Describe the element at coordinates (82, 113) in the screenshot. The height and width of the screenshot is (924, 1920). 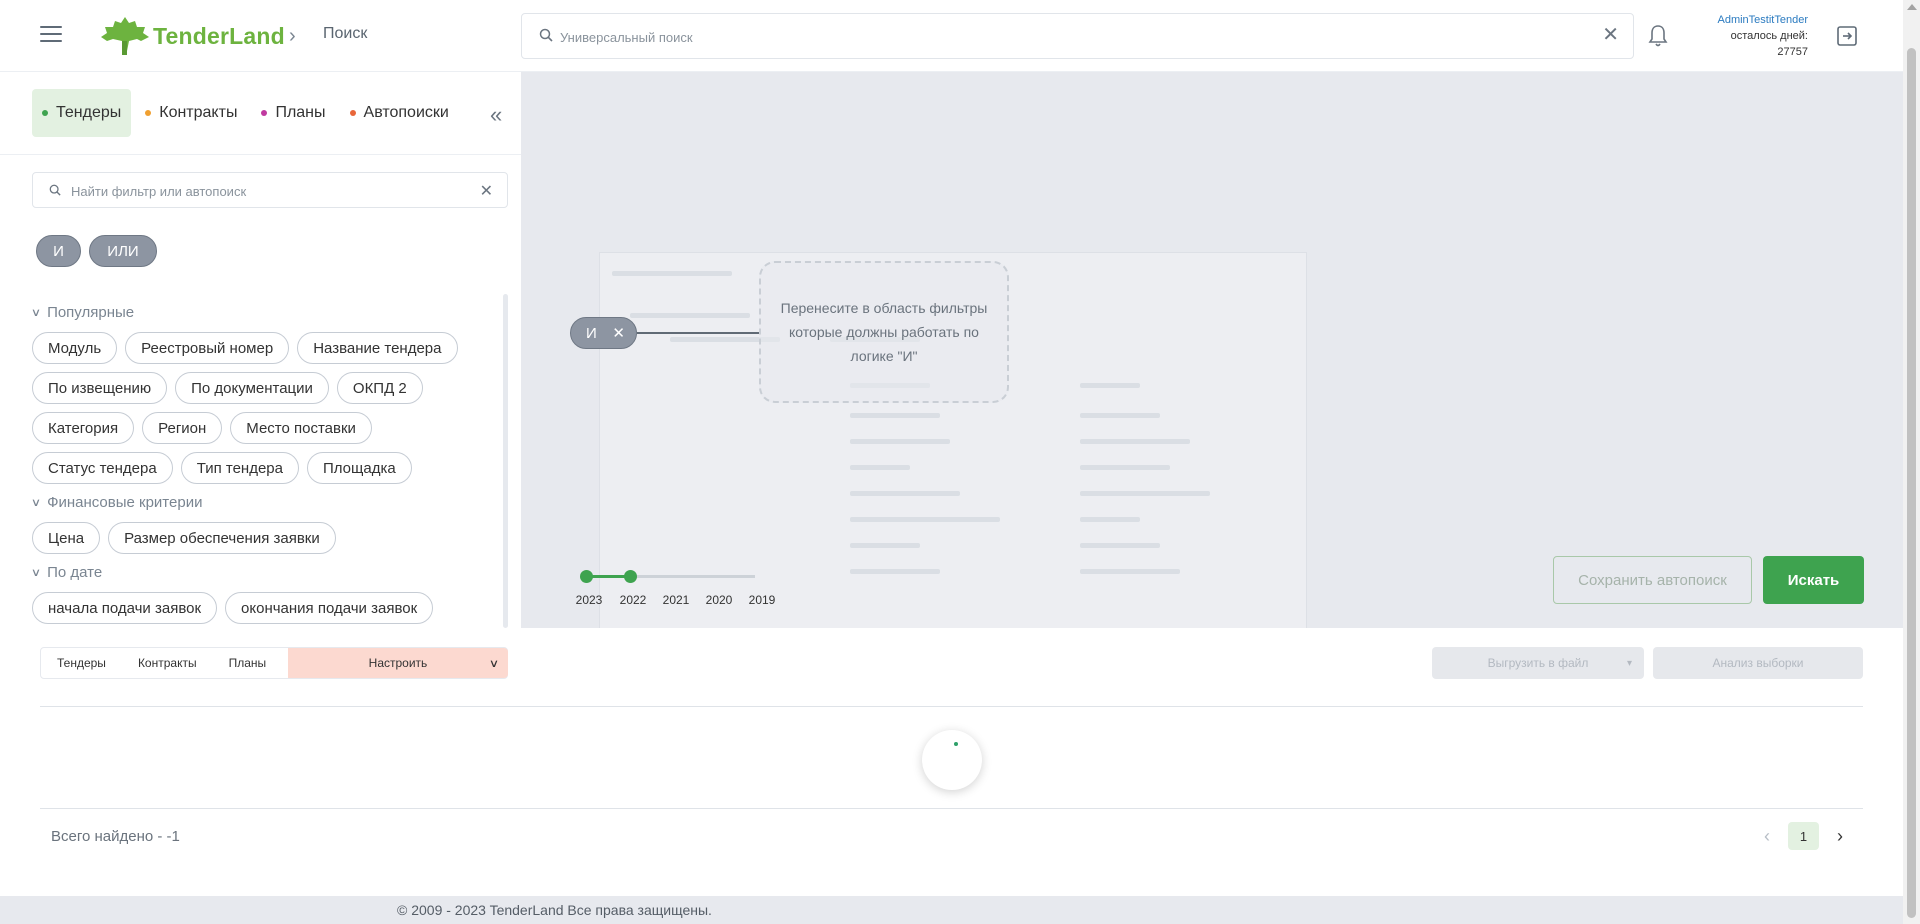
I see `tab-tenders: Тендеры` at that location.